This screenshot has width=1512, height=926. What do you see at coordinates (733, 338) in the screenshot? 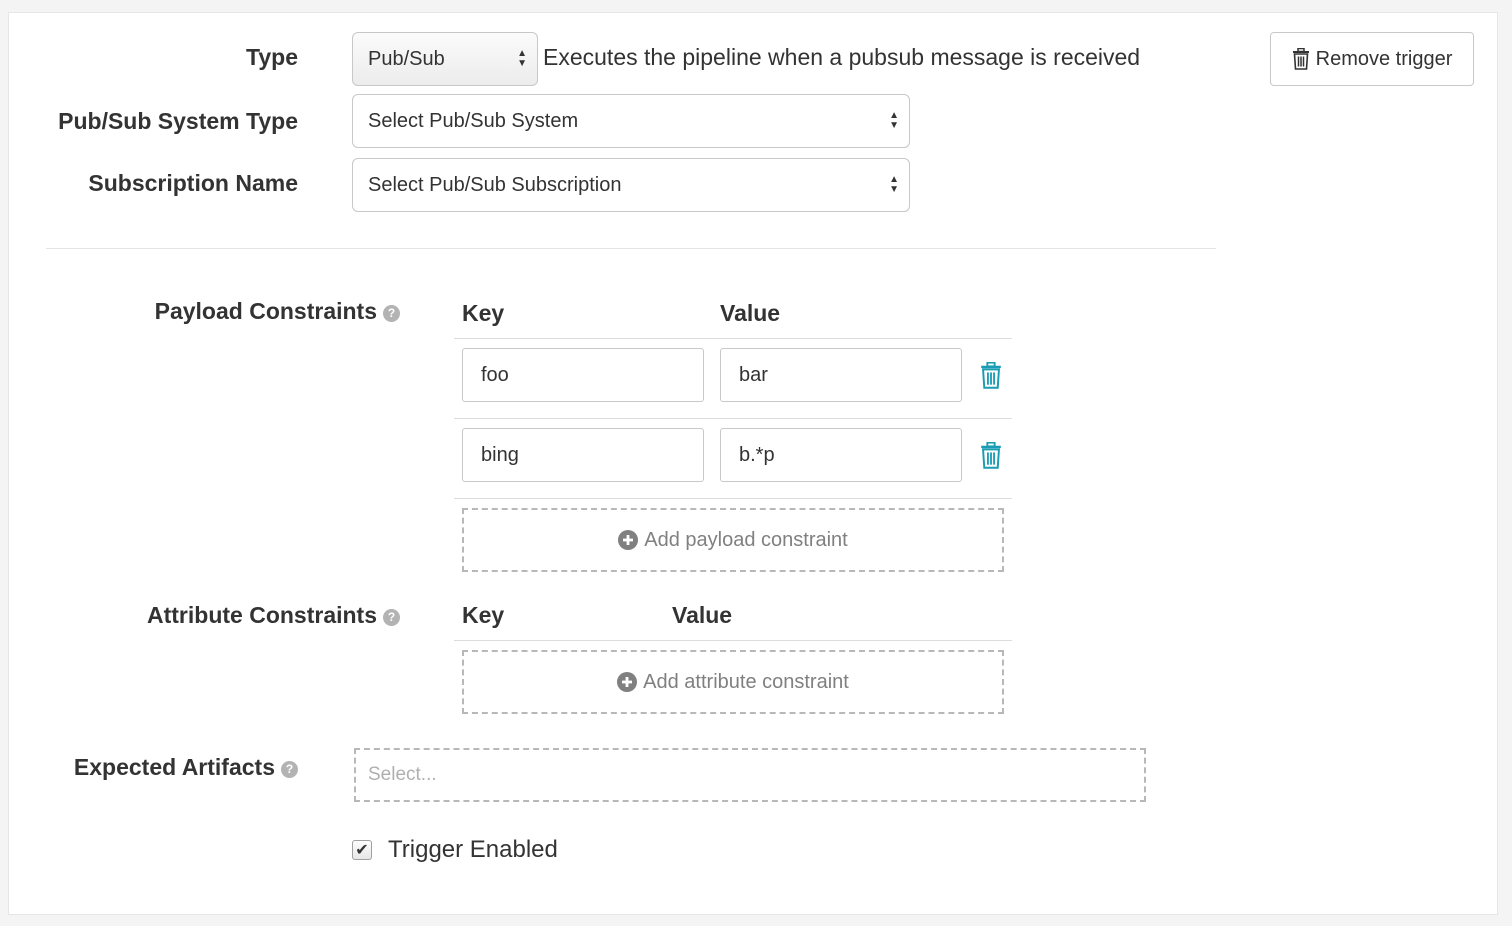
I see `payload-header-rule` at bounding box center [733, 338].